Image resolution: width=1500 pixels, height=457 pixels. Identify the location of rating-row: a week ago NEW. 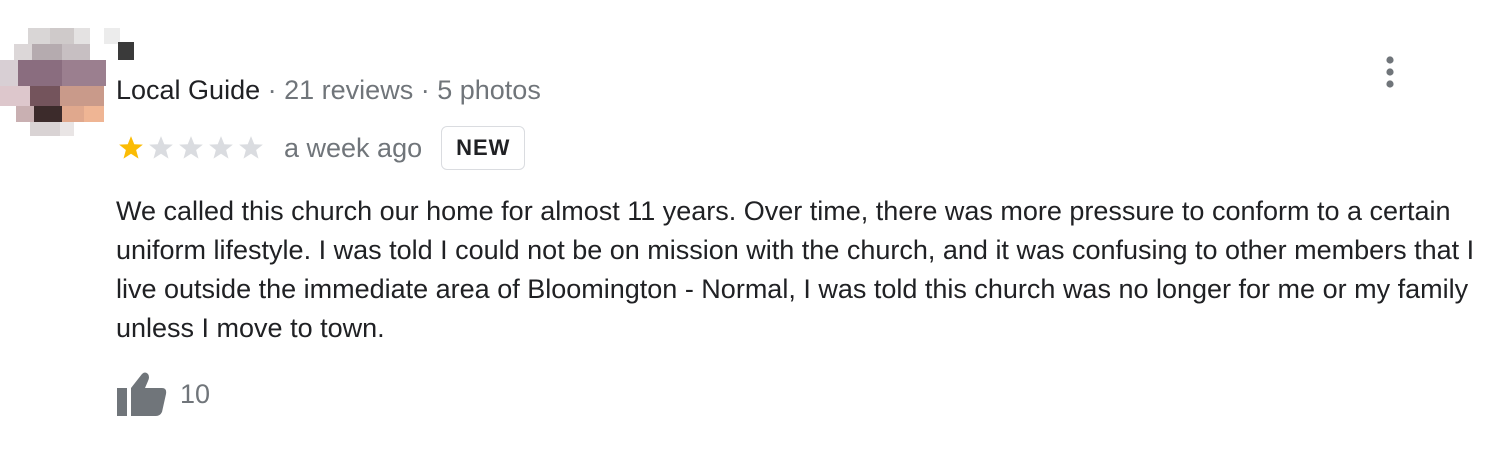
(321, 148).